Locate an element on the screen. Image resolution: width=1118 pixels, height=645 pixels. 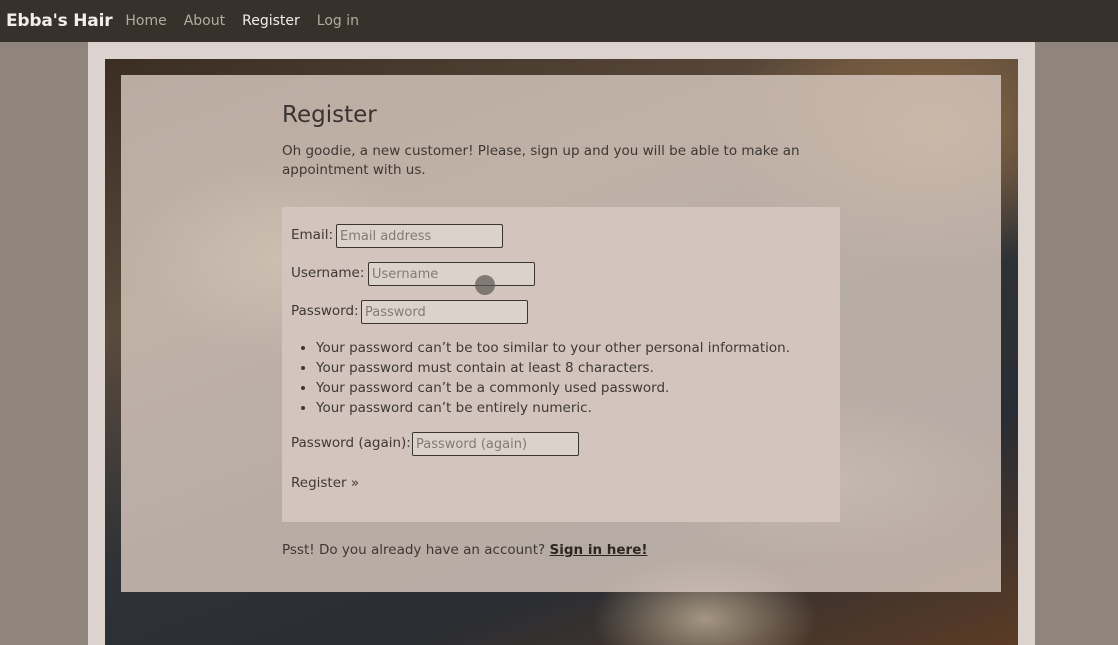
signin-prompt-text: Psst! Do you already have an account? is located at coordinates (416, 550).